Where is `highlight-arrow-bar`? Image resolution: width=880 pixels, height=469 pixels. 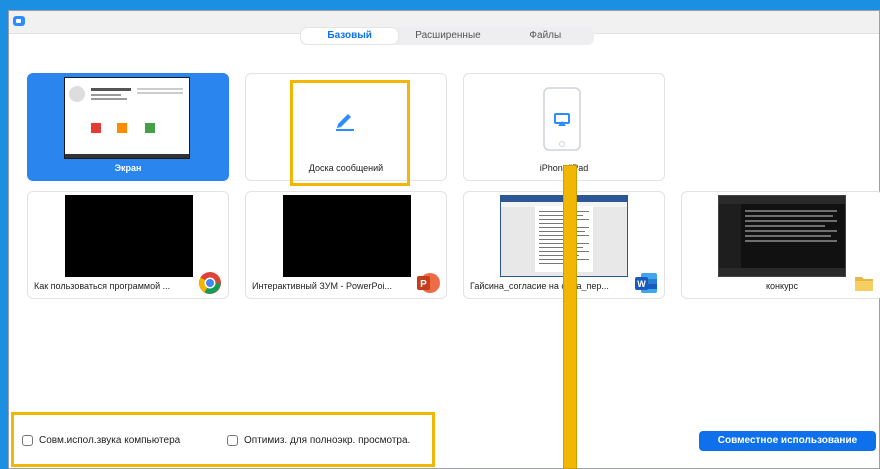 highlight-arrow-bar is located at coordinates (570, 317).